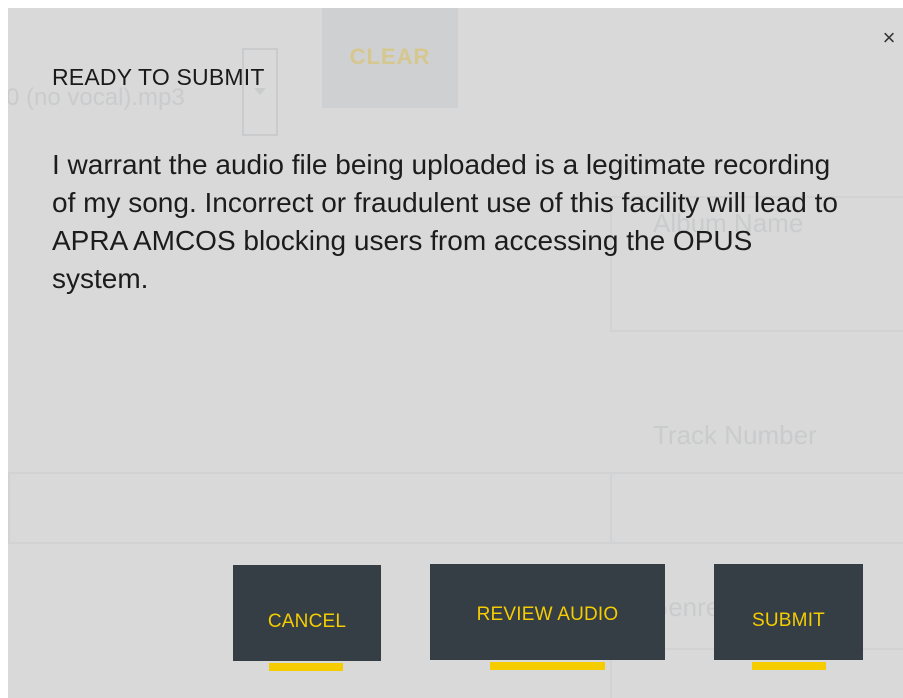 The image size is (903, 698). I want to click on cancel-button-underline, so click(306, 667).